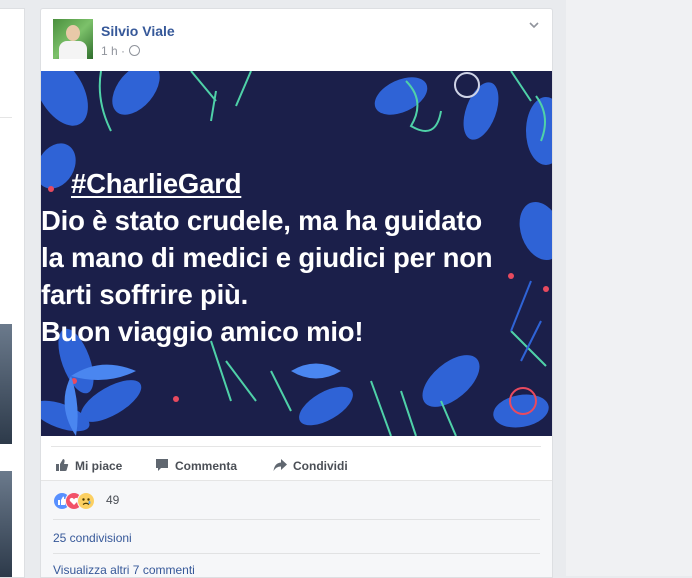 This screenshot has width=692, height=578. I want to click on view-more-comments-link: Visualizza altri 7 commenti, so click(296, 570).